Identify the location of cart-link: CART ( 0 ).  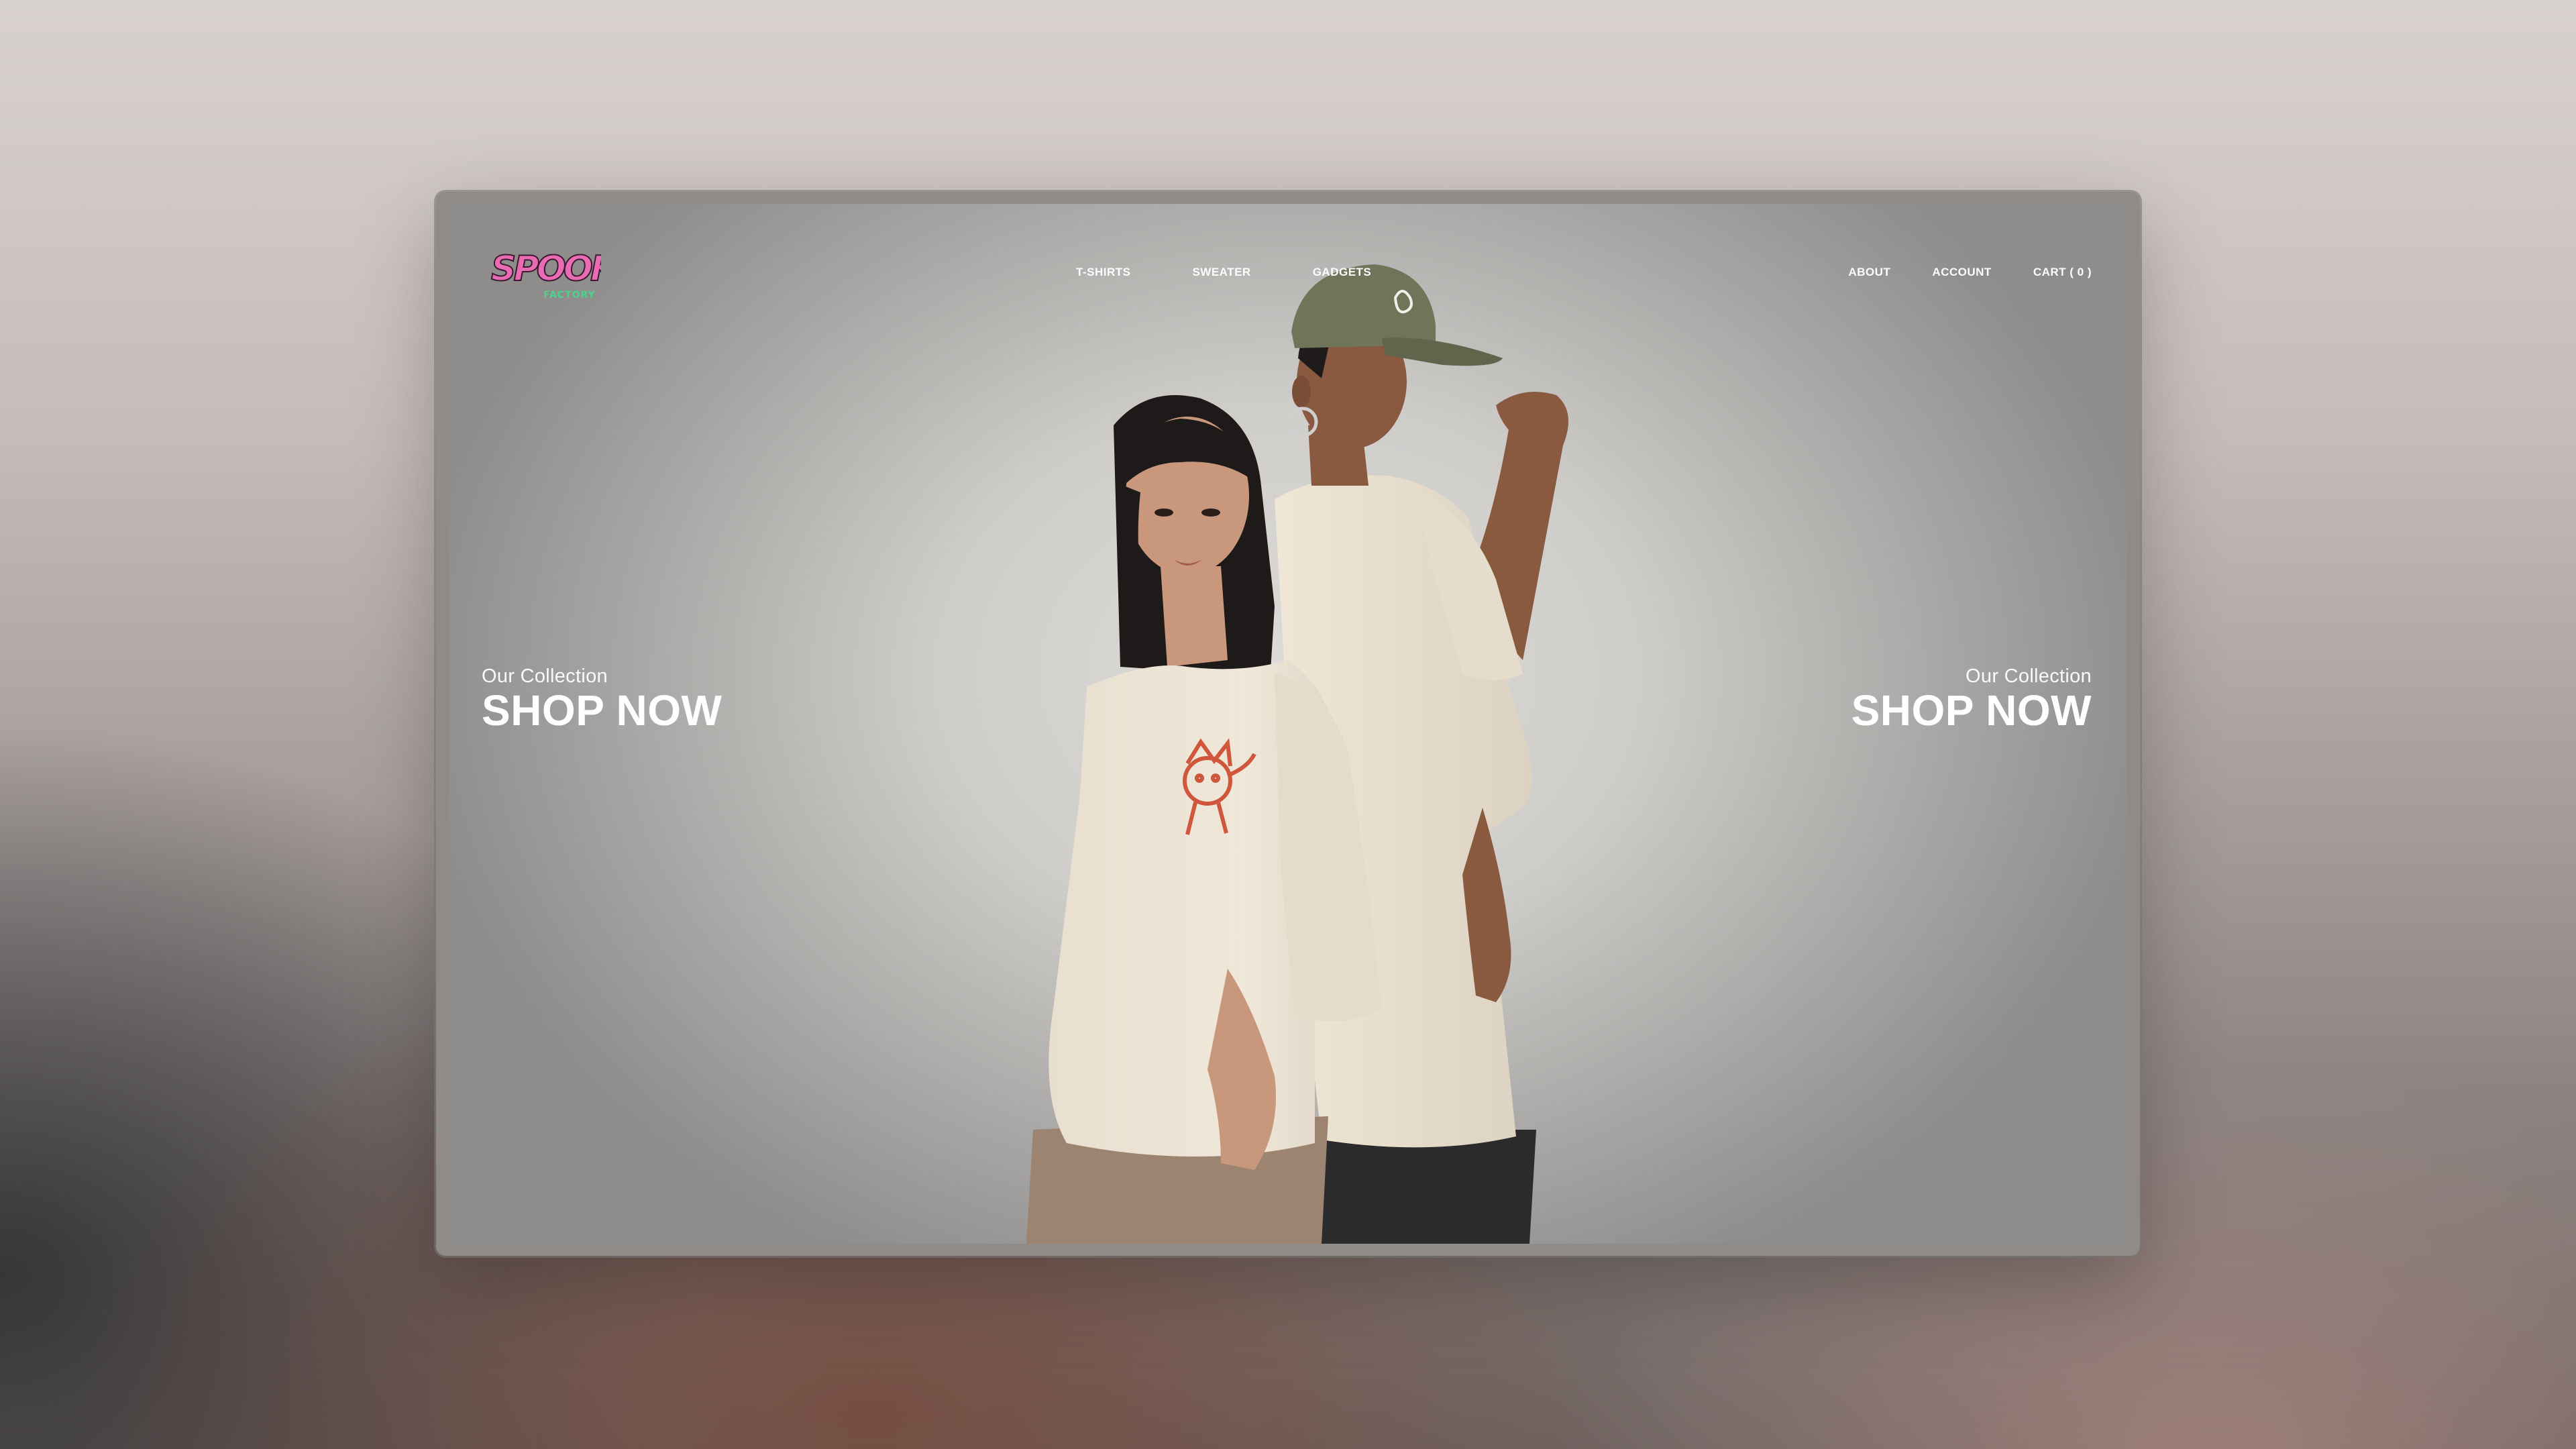
(2062, 272).